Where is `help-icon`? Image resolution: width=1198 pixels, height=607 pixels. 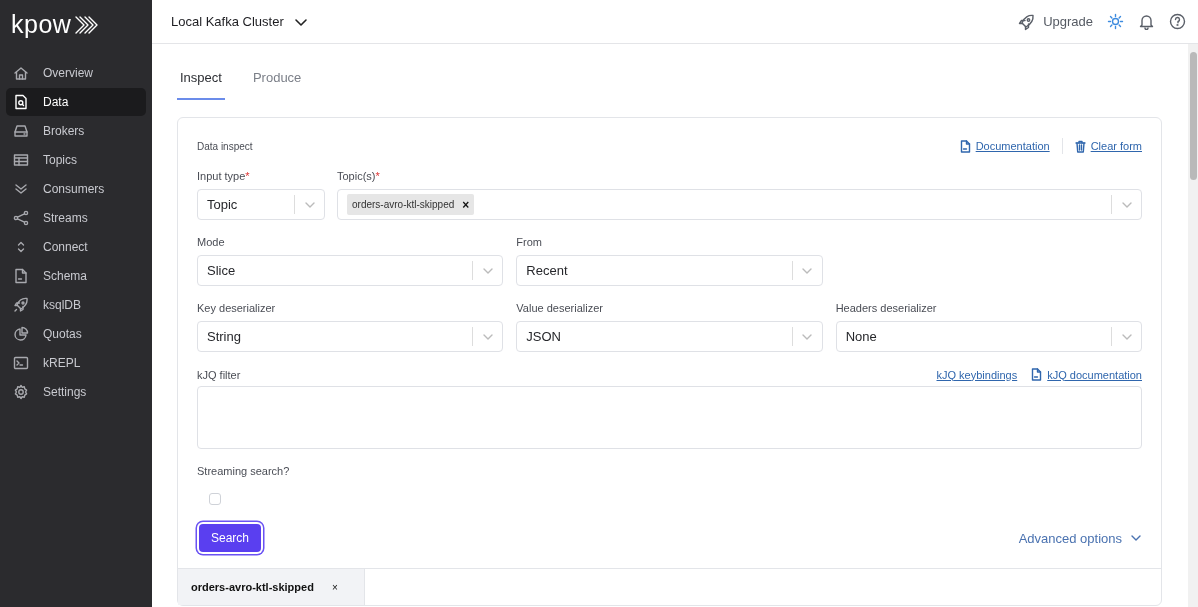 help-icon is located at coordinates (1177, 21).